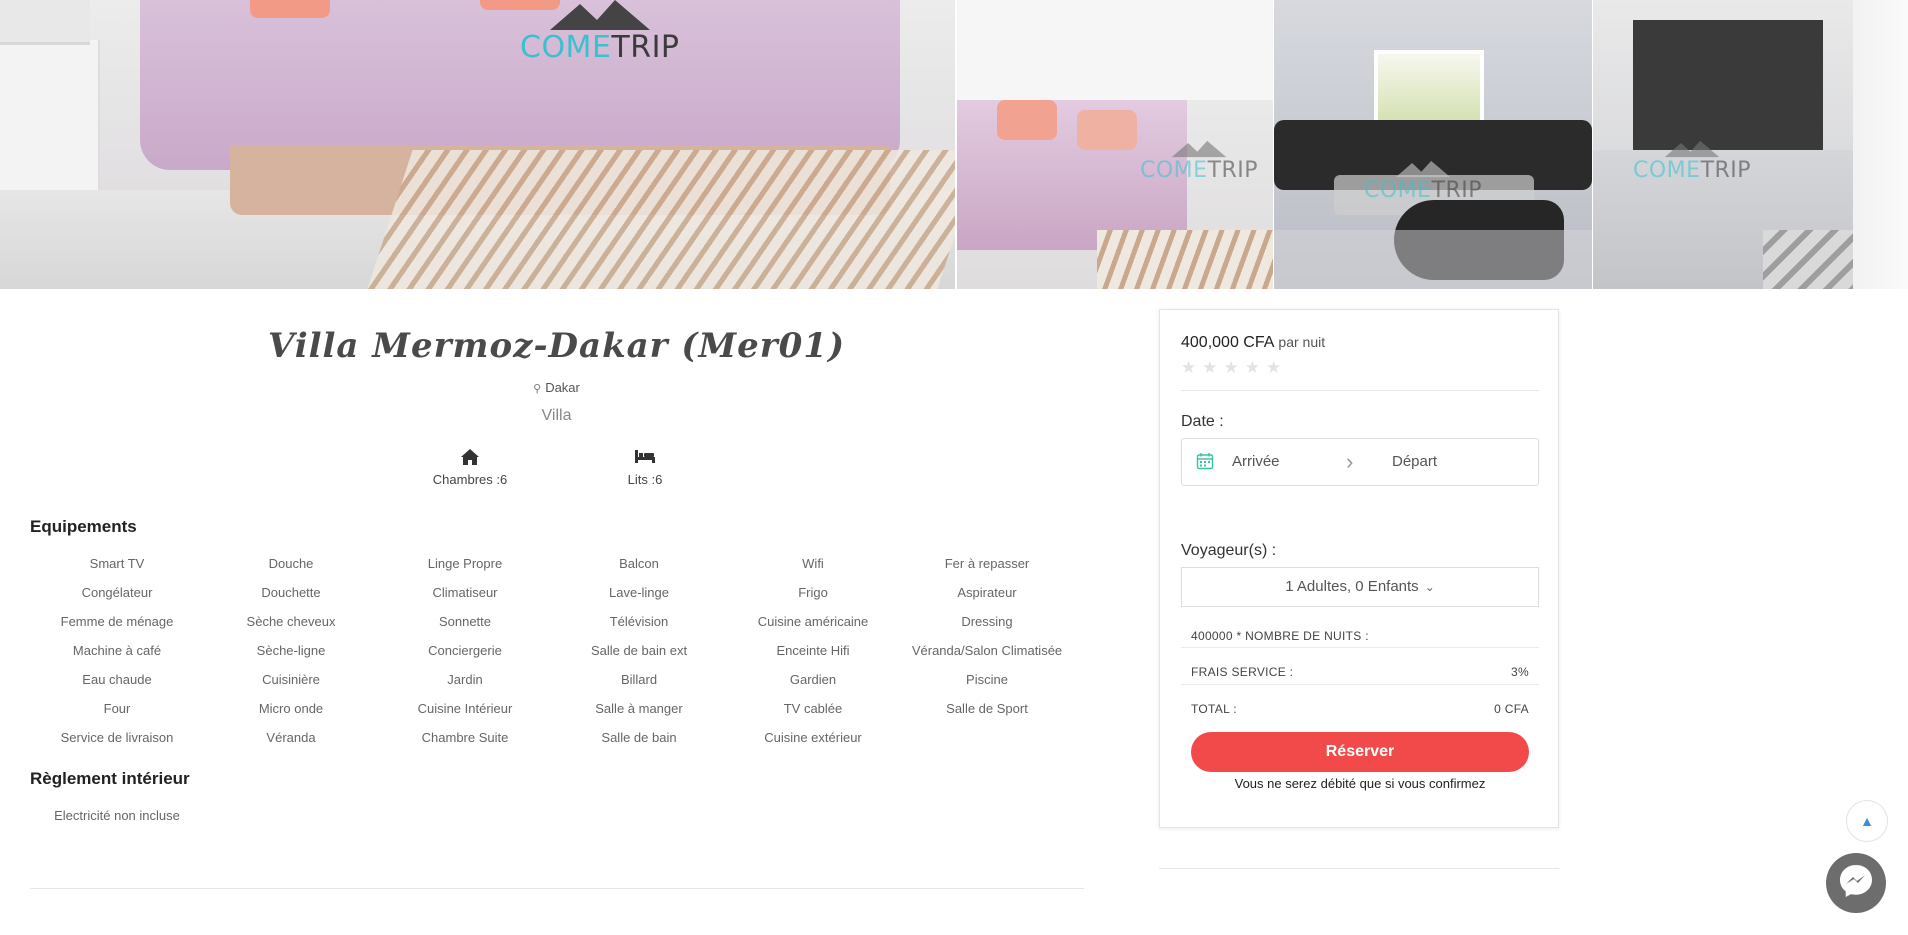  Describe the element at coordinates (1228, 342) in the screenshot. I see `price-value: 400,000 CFA` at that location.